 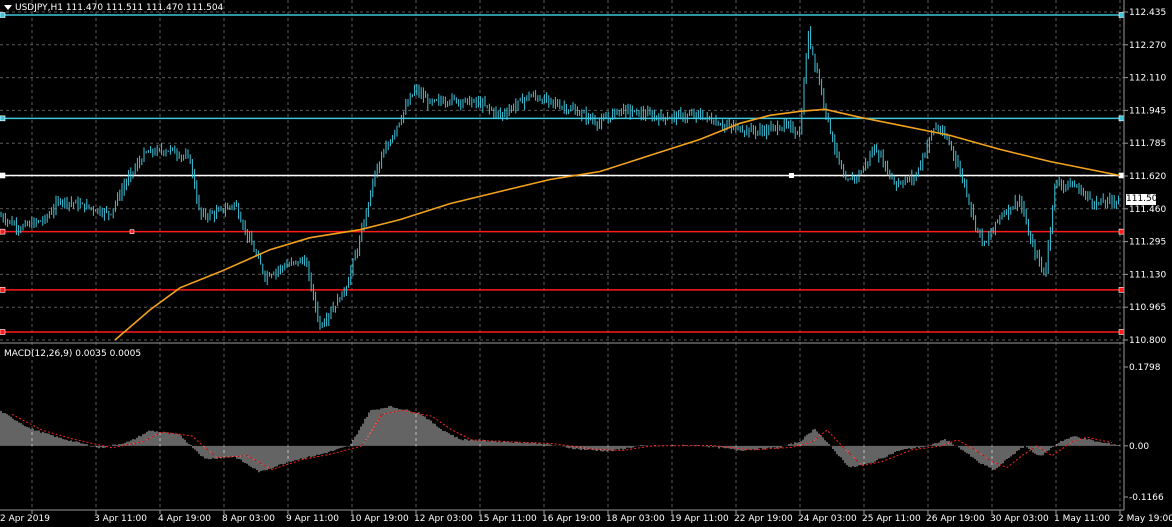 What do you see at coordinates (1147, 111) in the screenshot?
I see `price-tick-label: 111.945` at bounding box center [1147, 111].